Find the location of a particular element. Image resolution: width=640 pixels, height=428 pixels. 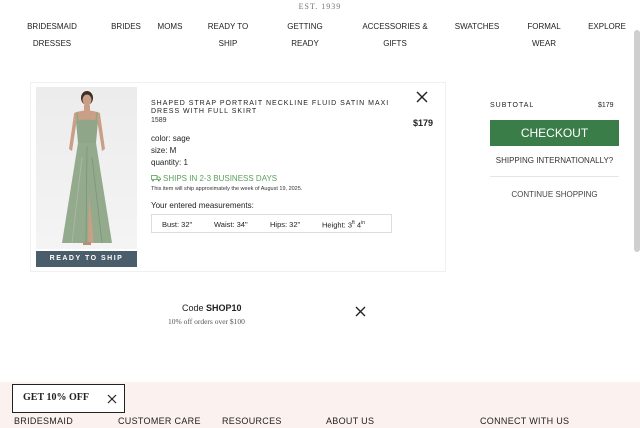

discount-popup-close-icon is located at coordinates (112, 399).